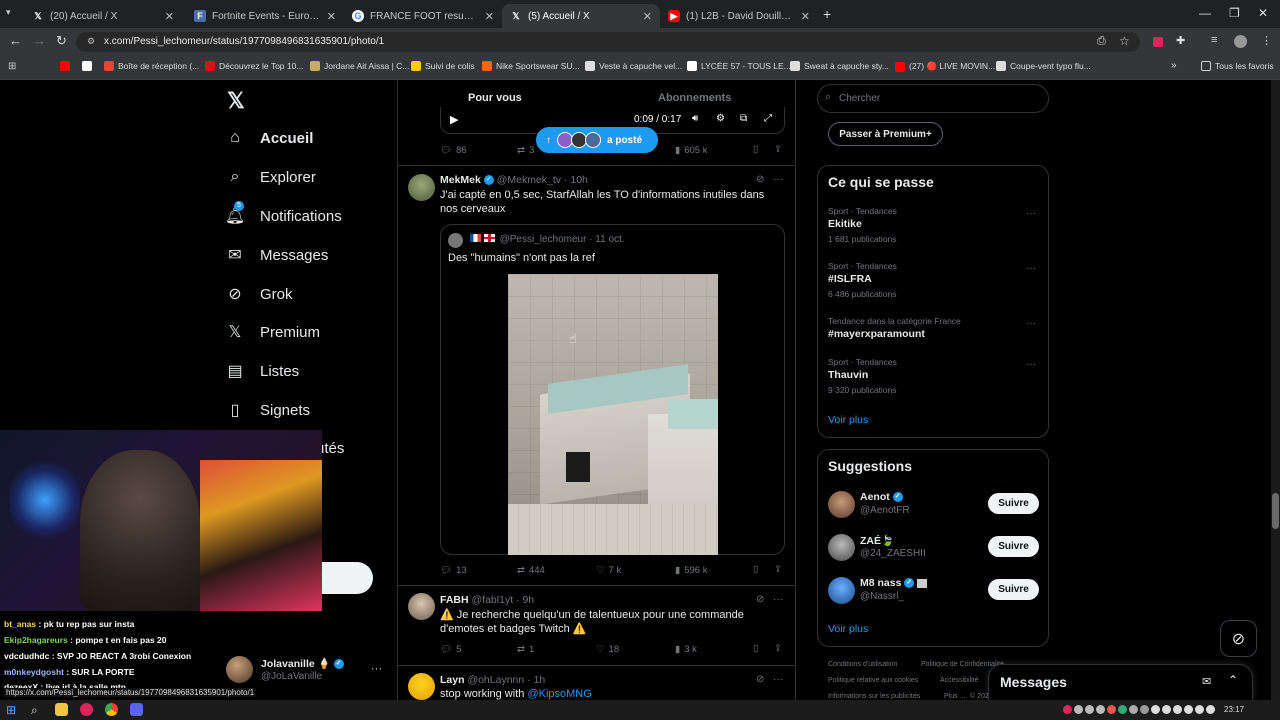 This screenshot has width=1280, height=720. What do you see at coordinates (460, 180) in the screenshot?
I see `tweet-author: MekMek` at bounding box center [460, 180].